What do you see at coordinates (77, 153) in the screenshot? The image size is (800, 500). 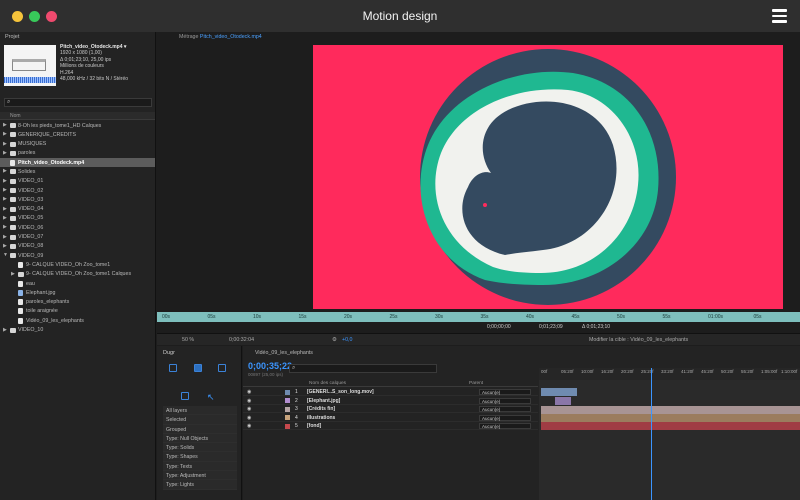 I see `project-item: ▶ paroles` at bounding box center [77, 153].